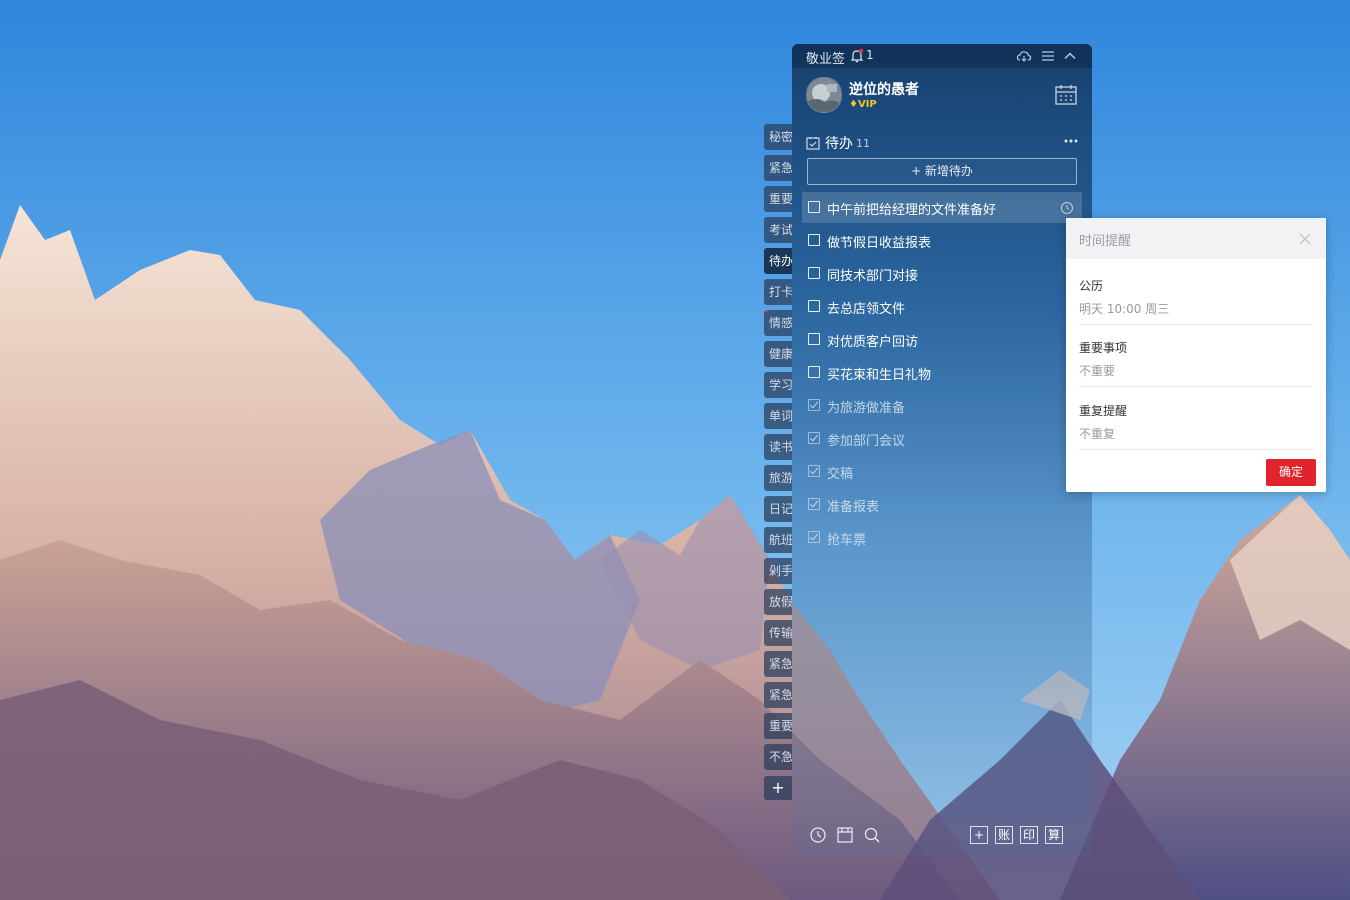  I want to click on bottom-toolbar: + 账 印 算, so click(942, 834).